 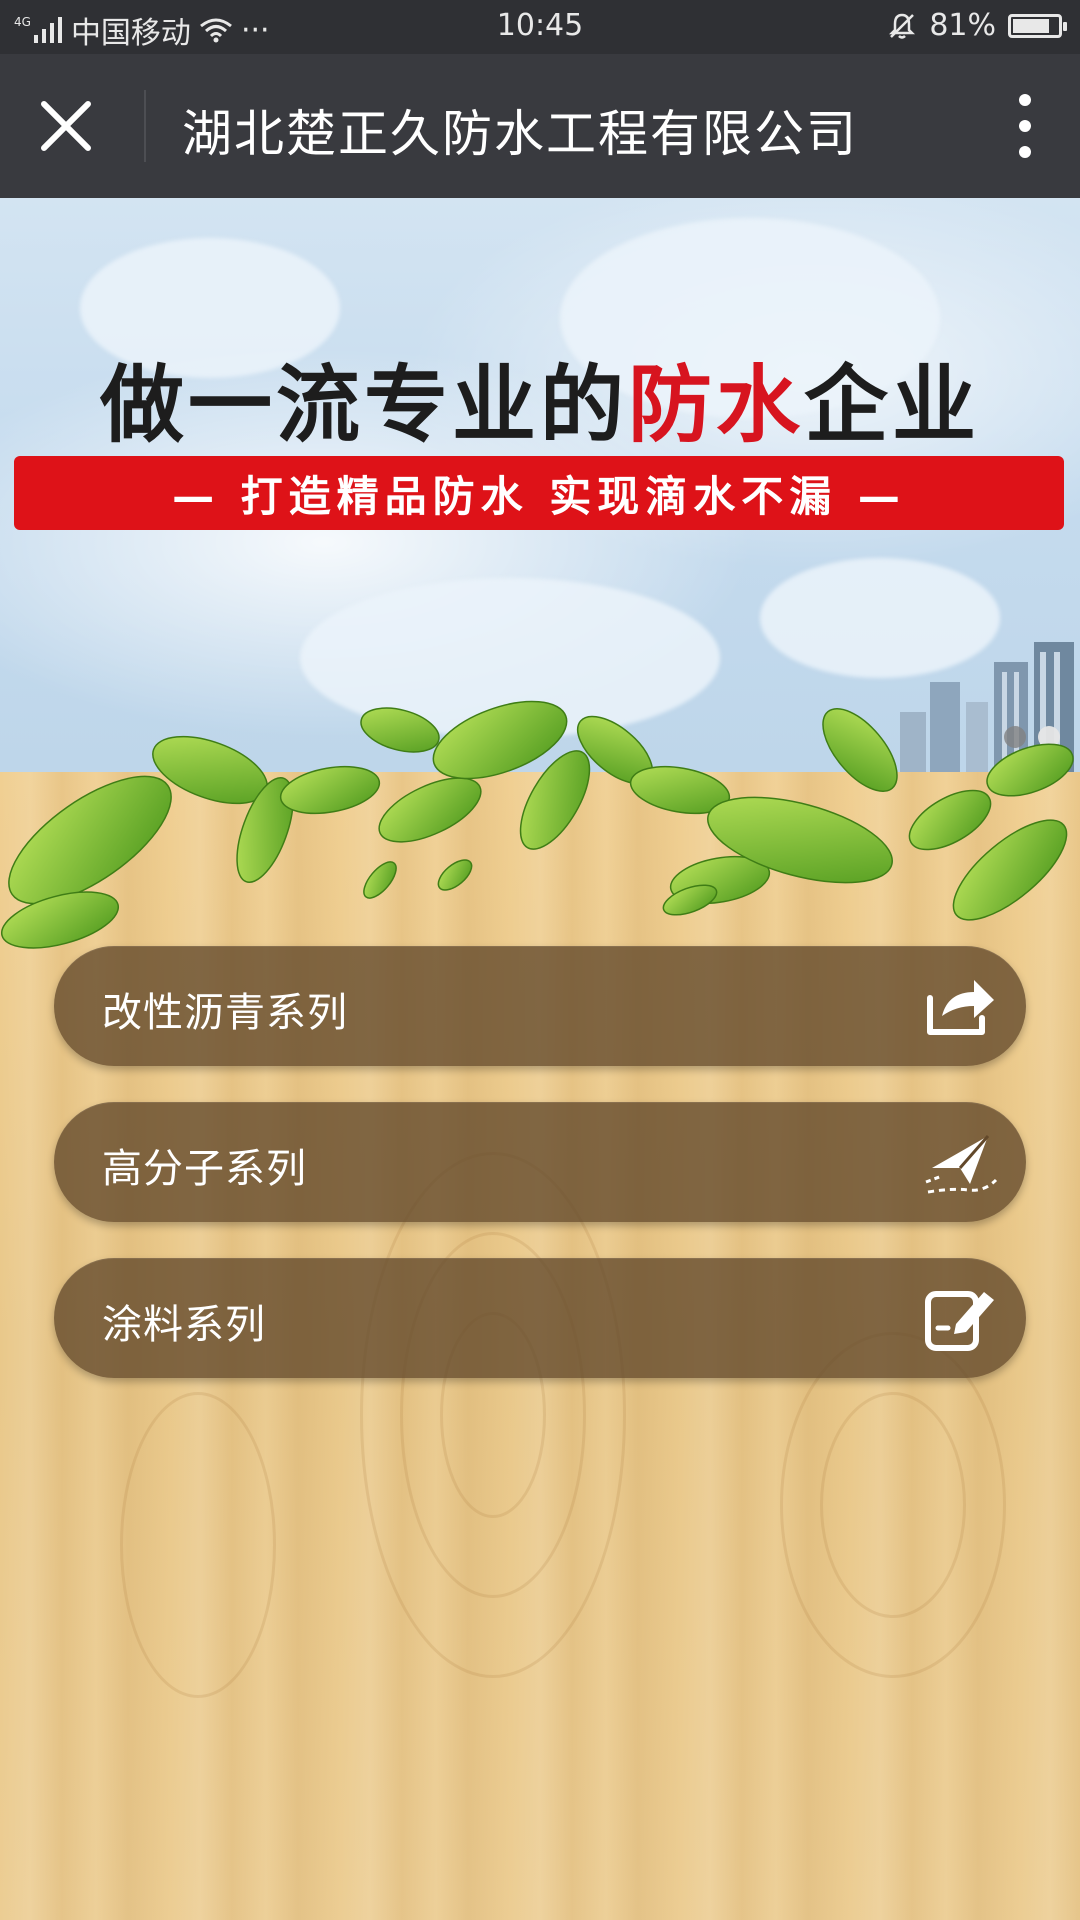 I want to click on carousel-pager, so click(x=1032, y=737).